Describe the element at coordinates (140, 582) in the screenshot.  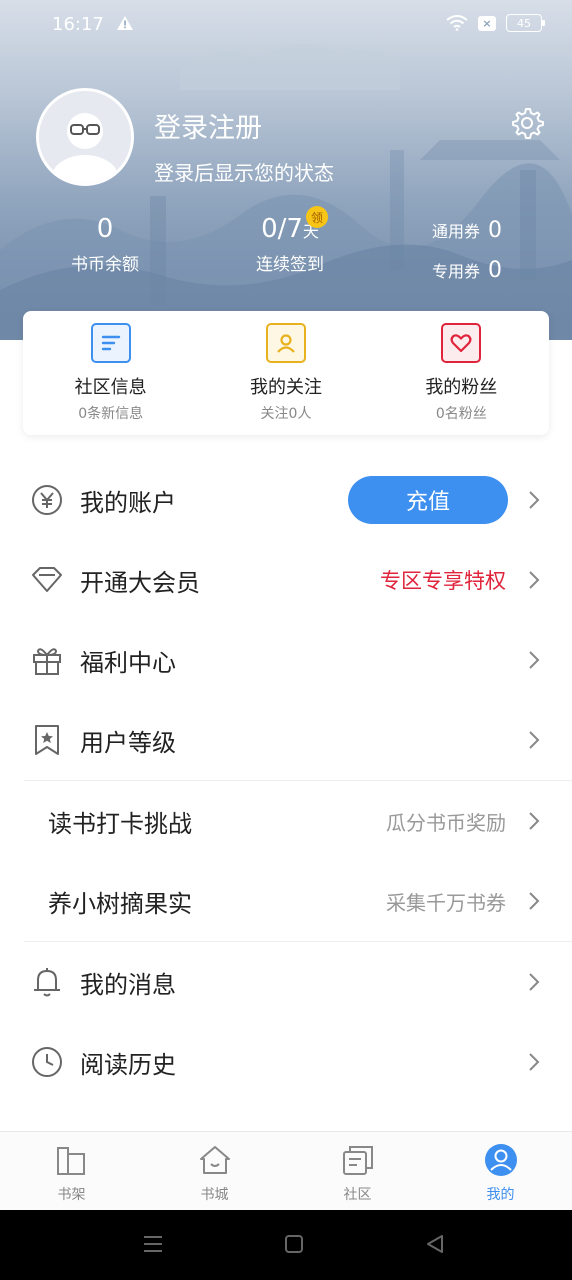
I see `menu-vip-label: 开通大会员` at that location.